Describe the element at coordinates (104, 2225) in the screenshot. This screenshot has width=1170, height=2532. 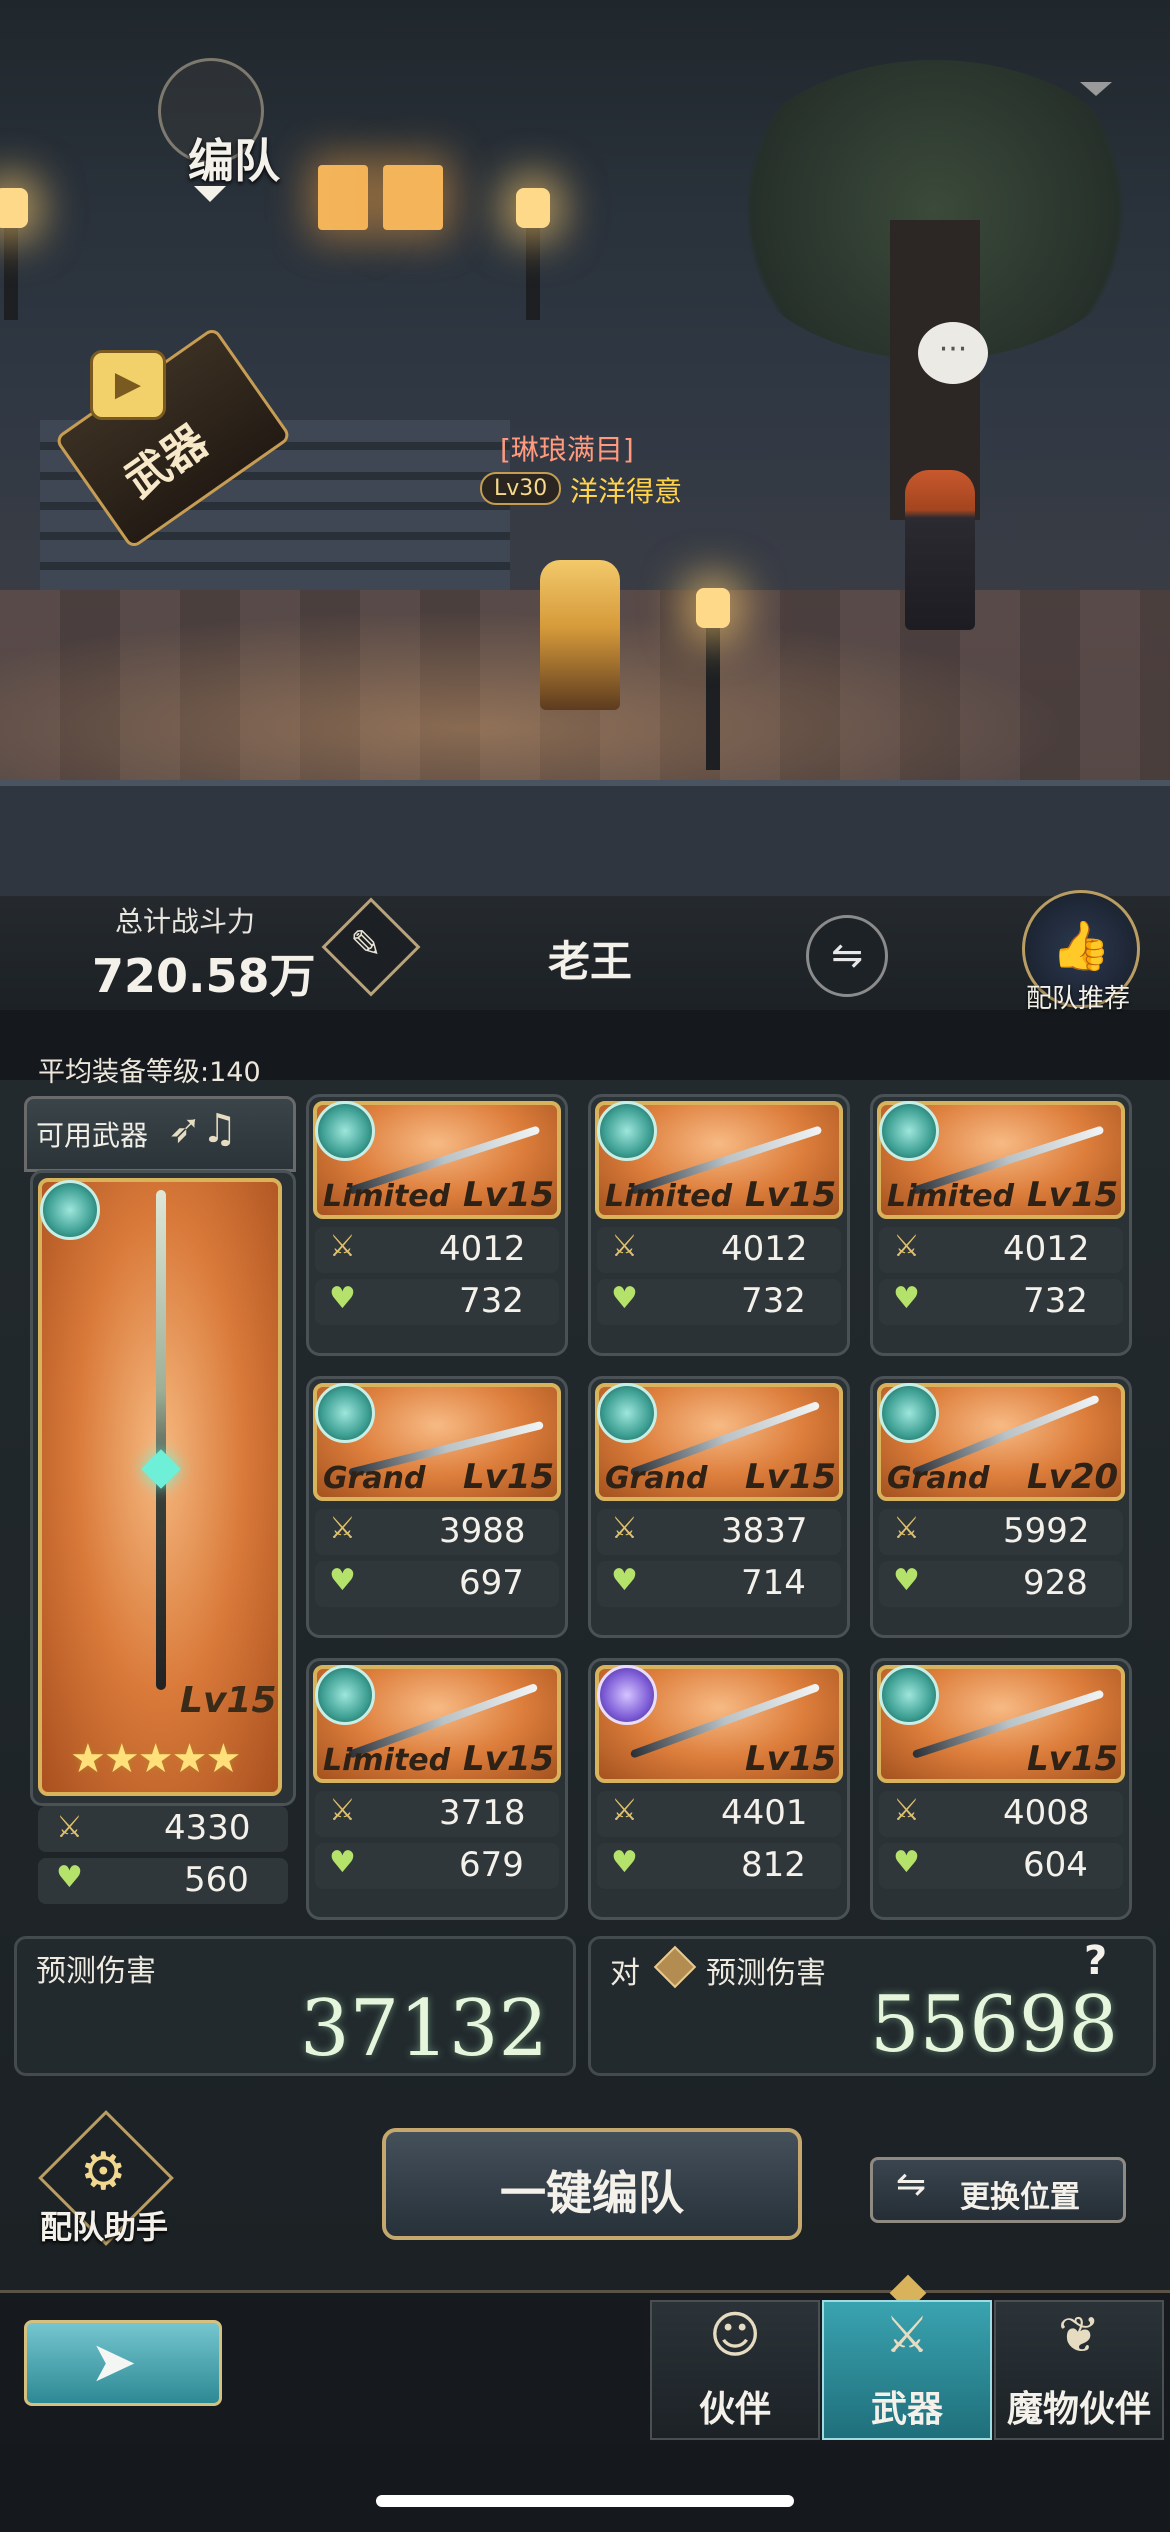
I see `assistant-label: 配队助手` at that location.